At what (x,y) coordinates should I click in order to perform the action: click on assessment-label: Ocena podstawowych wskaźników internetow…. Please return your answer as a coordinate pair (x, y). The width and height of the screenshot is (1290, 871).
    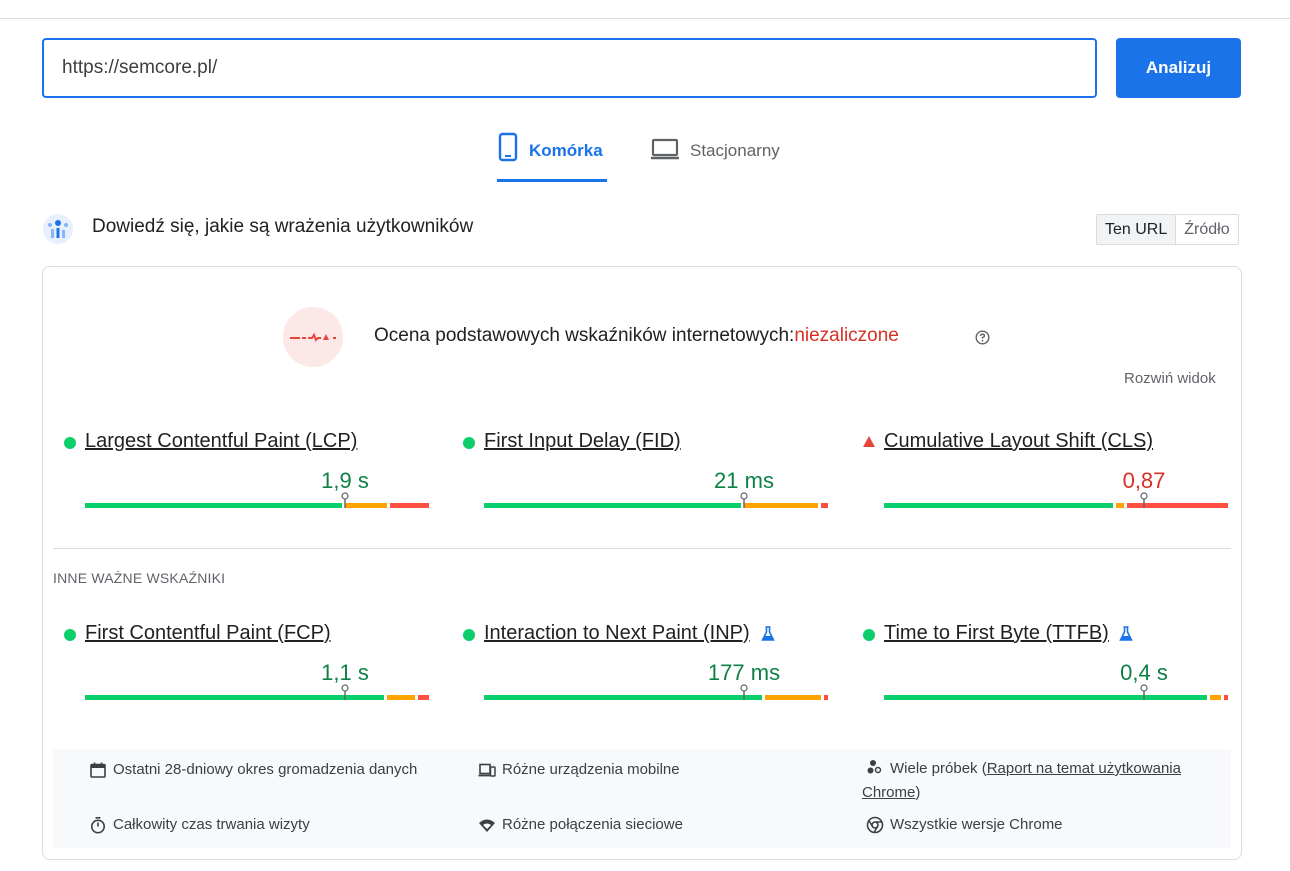
    Looking at the image, I should click on (584, 335).